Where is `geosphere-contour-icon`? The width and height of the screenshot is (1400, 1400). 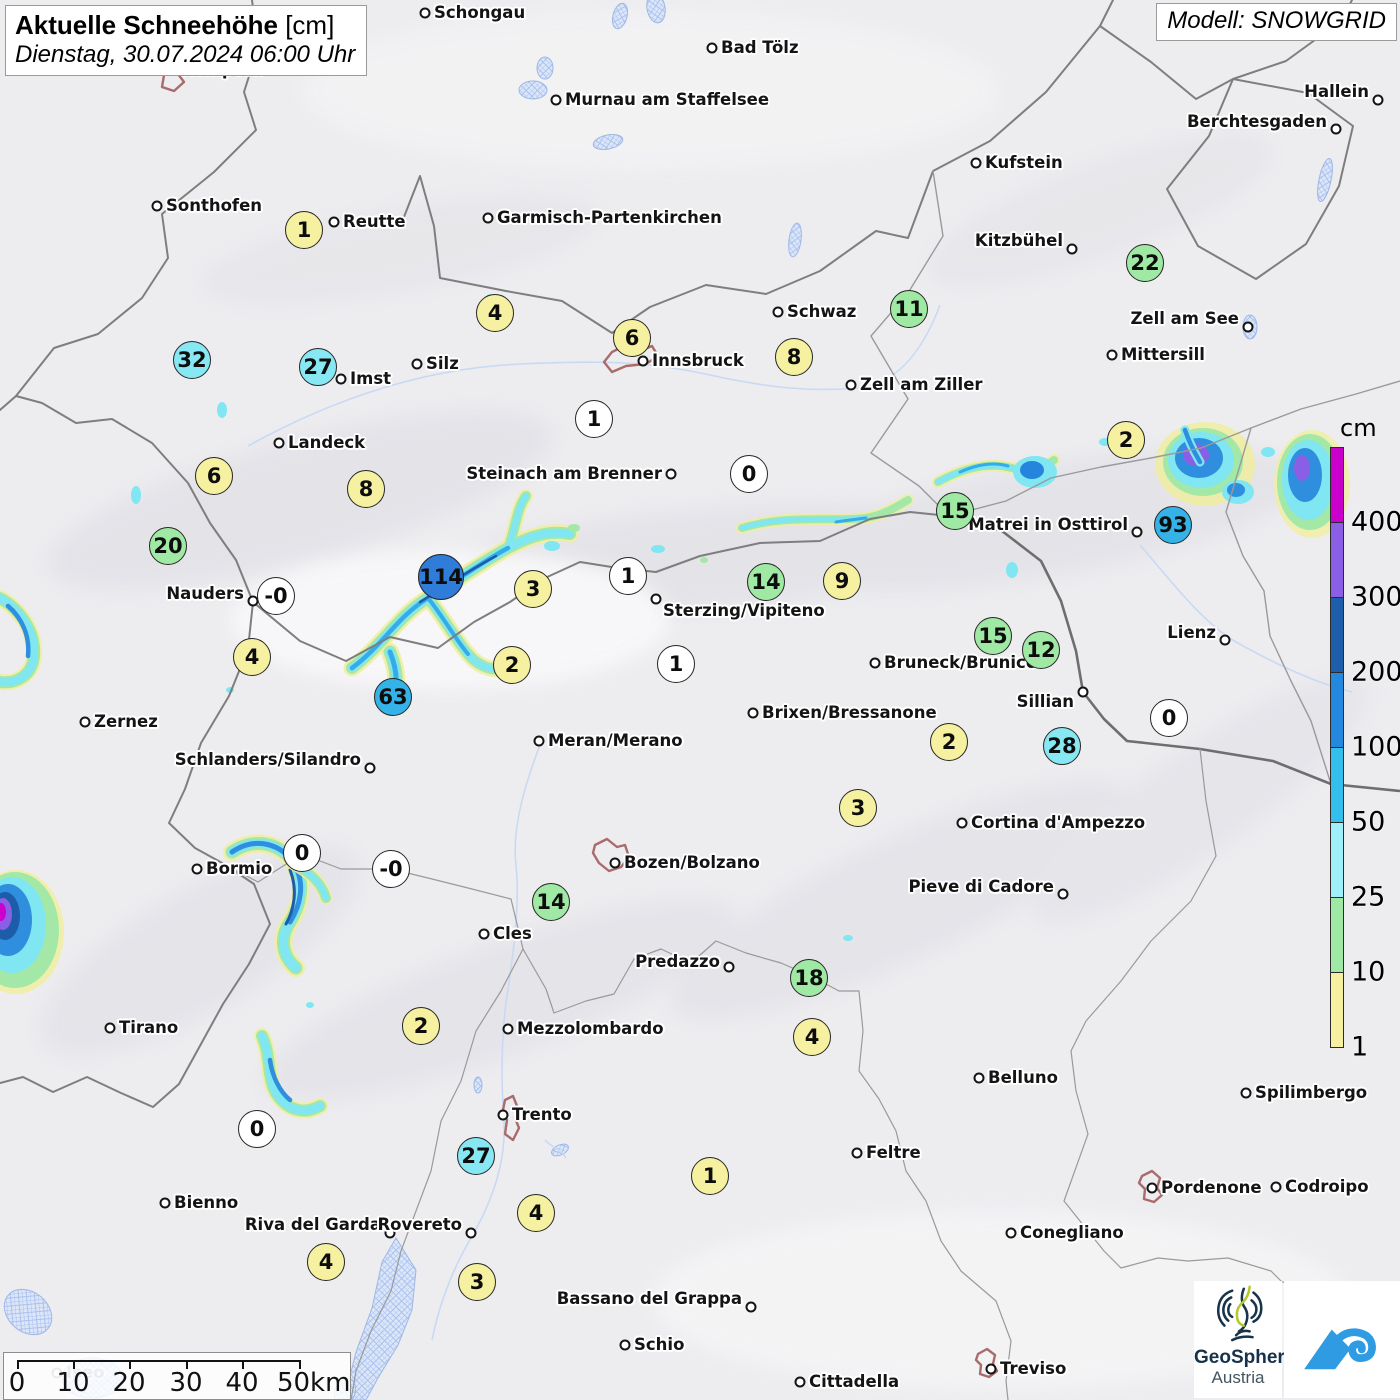
geosphere-contour-icon is located at coordinates (1240, 1313).